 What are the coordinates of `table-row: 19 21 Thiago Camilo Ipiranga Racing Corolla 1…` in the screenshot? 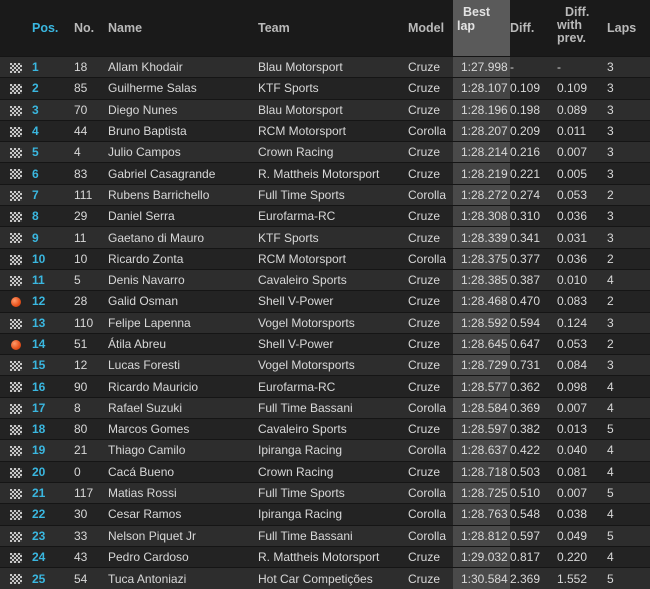 It's located at (325, 450).